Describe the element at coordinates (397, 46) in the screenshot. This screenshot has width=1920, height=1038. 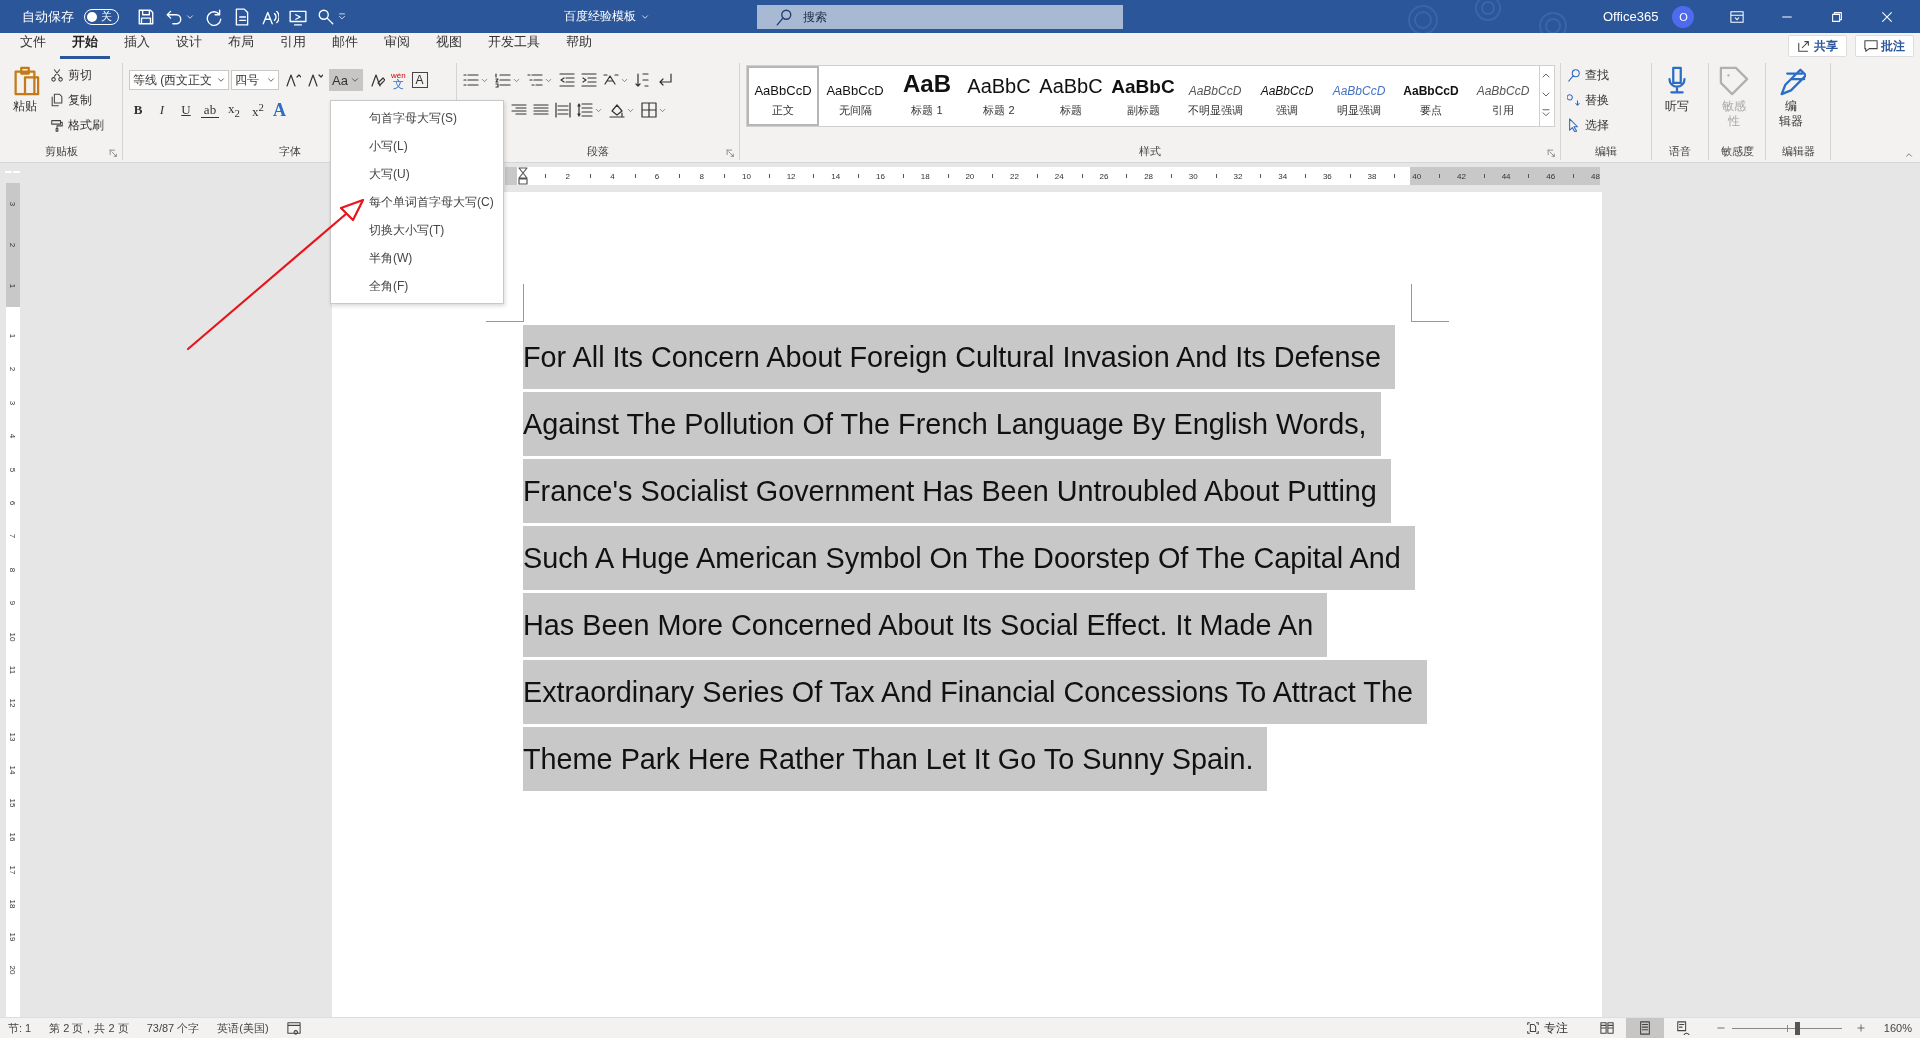
I see `ribbon-tab: 审阅` at that location.